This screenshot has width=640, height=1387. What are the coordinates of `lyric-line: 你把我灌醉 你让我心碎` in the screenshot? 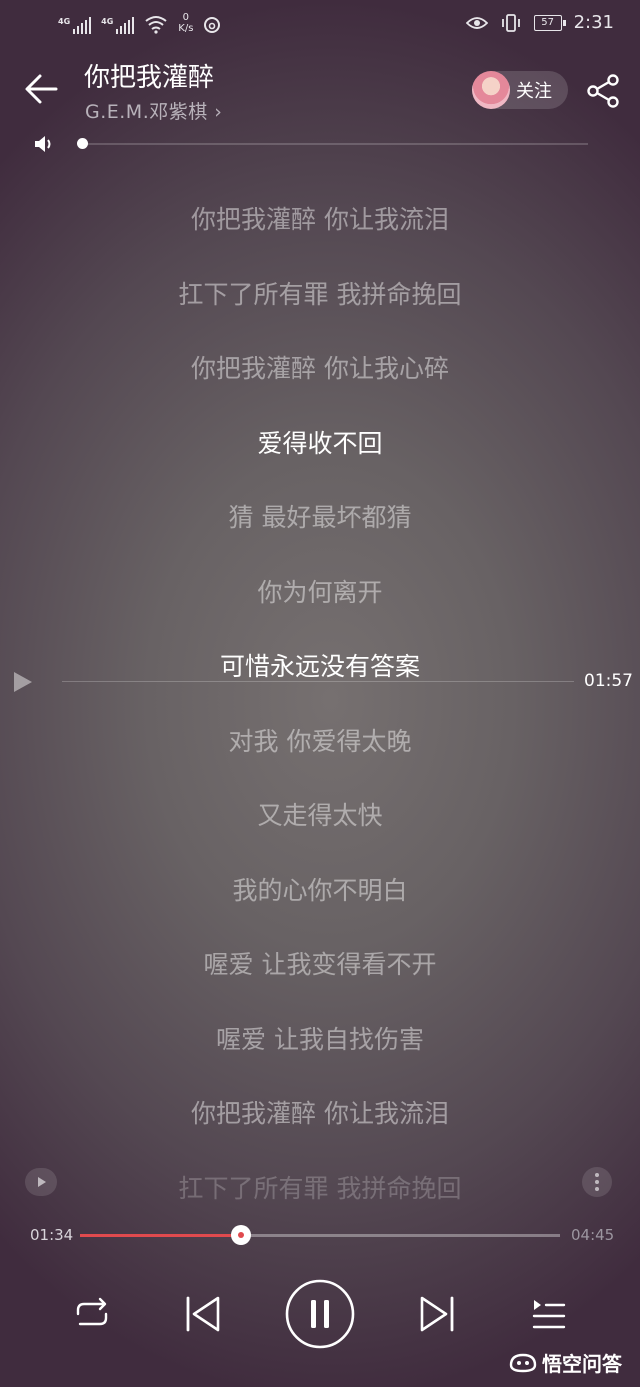 It's located at (320, 368).